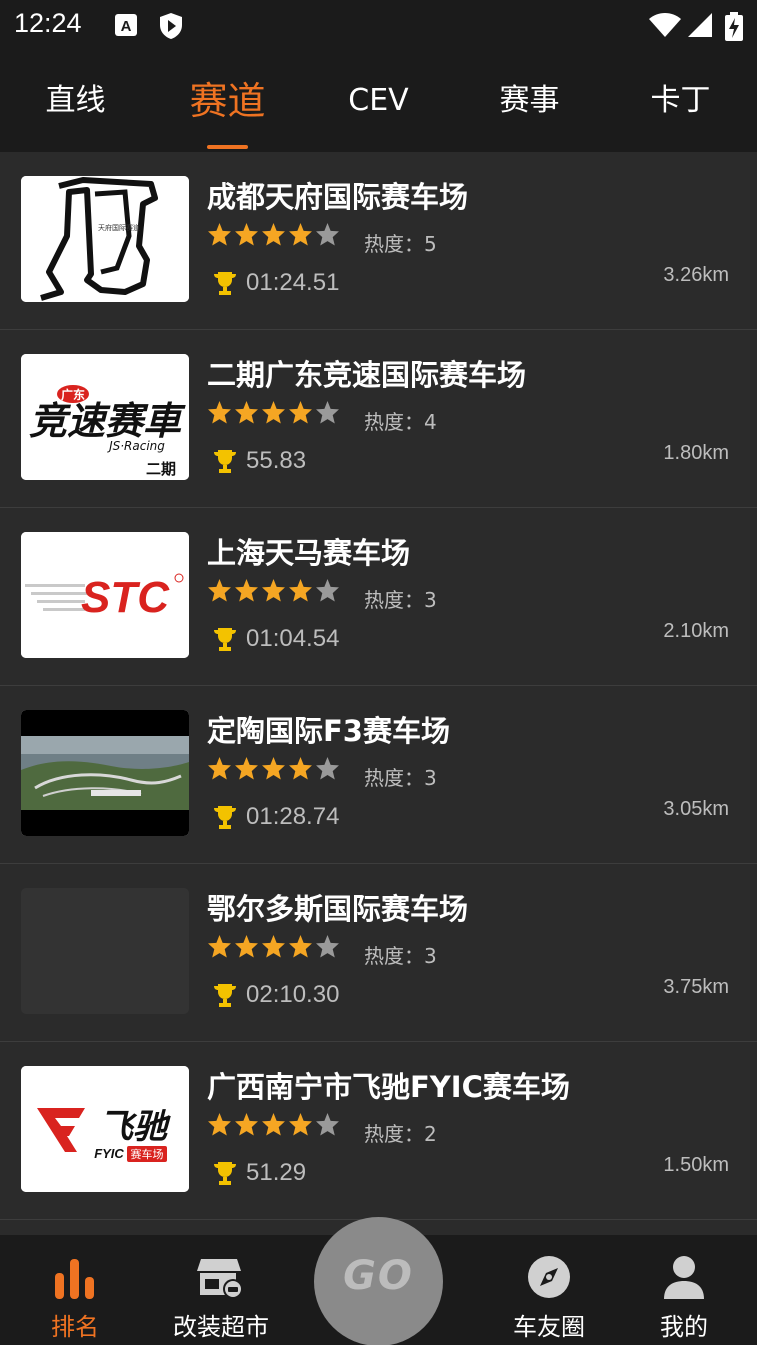  What do you see at coordinates (227, 102) in the screenshot?
I see `tab-circuit: 赛道` at bounding box center [227, 102].